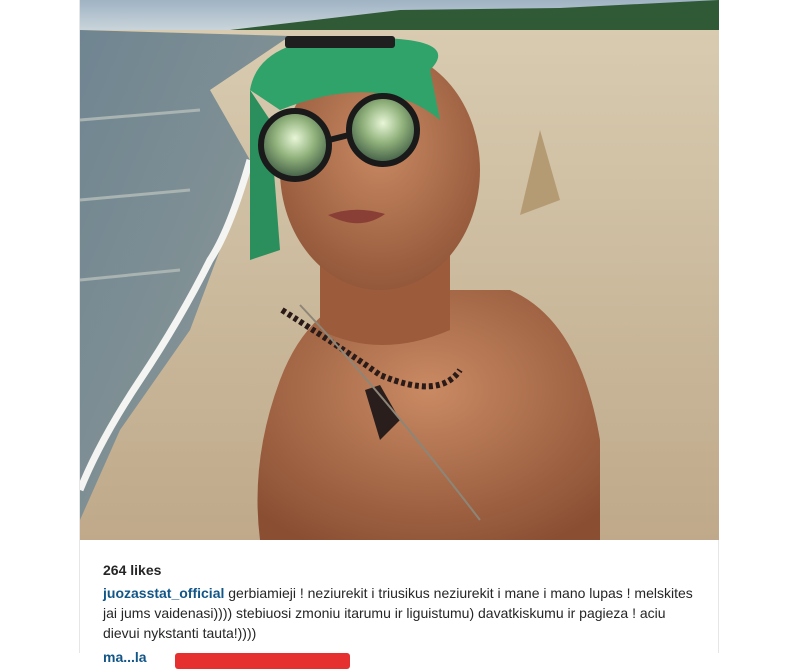 Image resolution: width=792 pixels, height=669 pixels. Describe the element at coordinates (163, 593) in the screenshot. I see `caption-username: juozasstat_official` at that location.